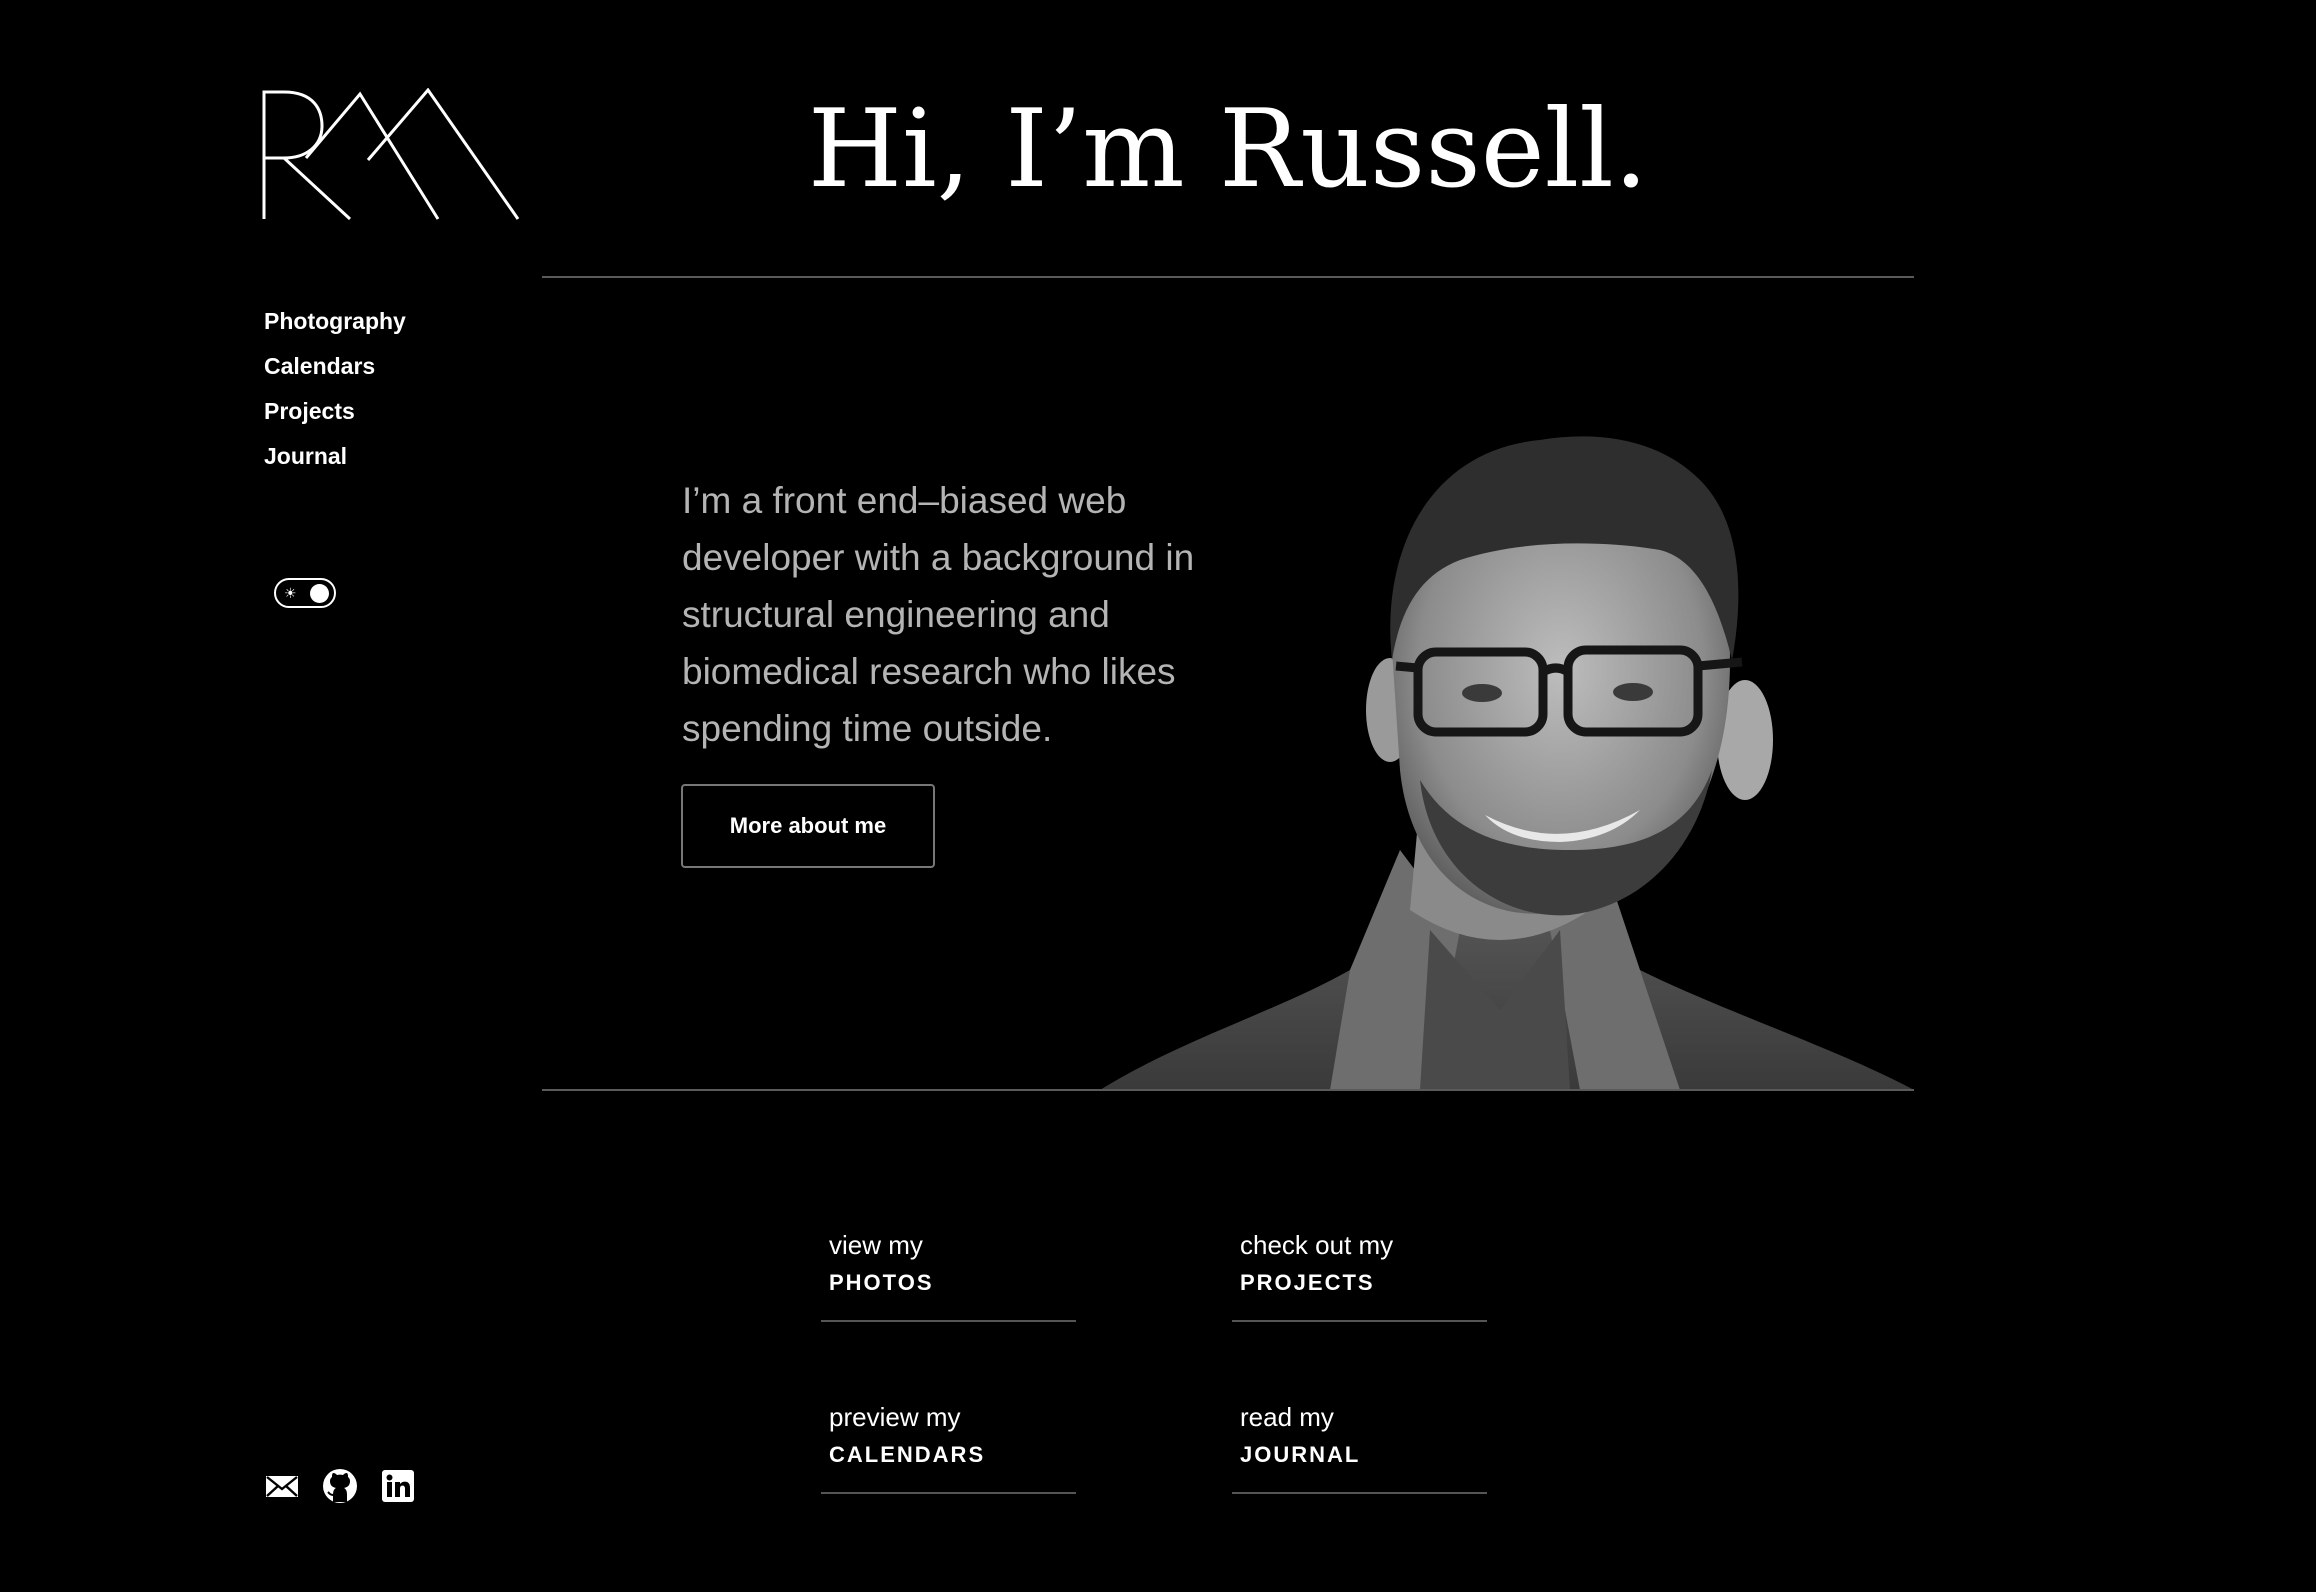  What do you see at coordinates (895, 1417) in the screenshot?
I see `calendars-link-prefix: preview my` at bounding box center [895, 1417].